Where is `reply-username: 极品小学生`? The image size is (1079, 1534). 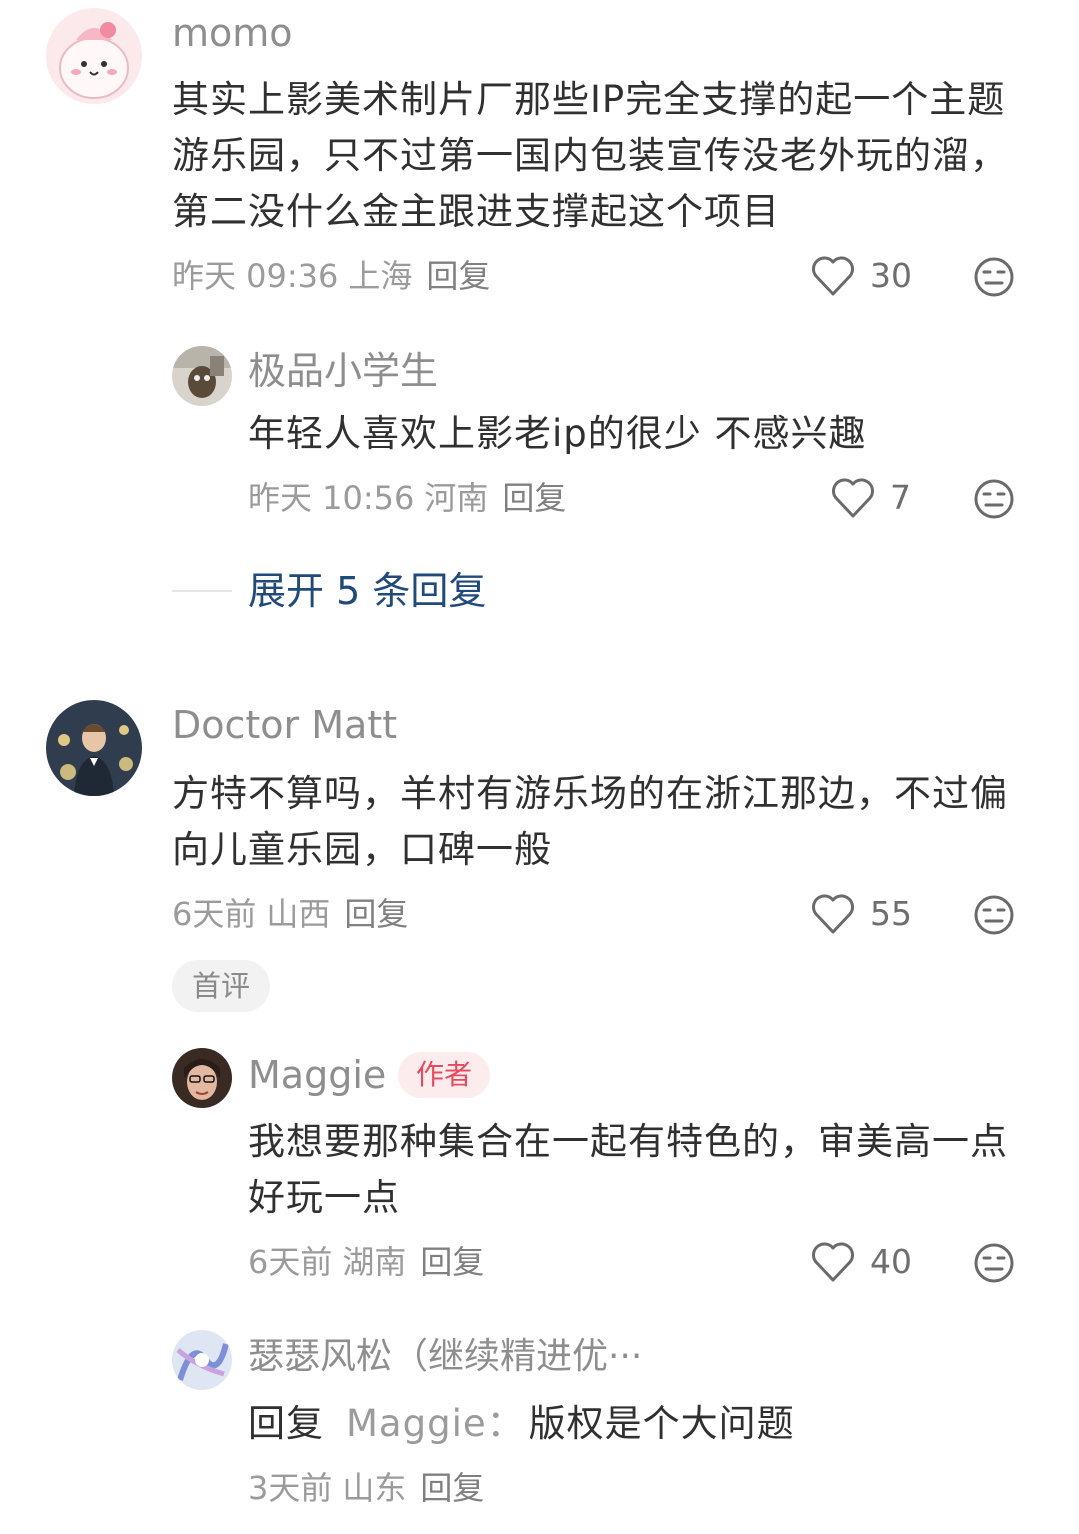 reply-username: 极品小学生 is located at coordinates (343, 371).